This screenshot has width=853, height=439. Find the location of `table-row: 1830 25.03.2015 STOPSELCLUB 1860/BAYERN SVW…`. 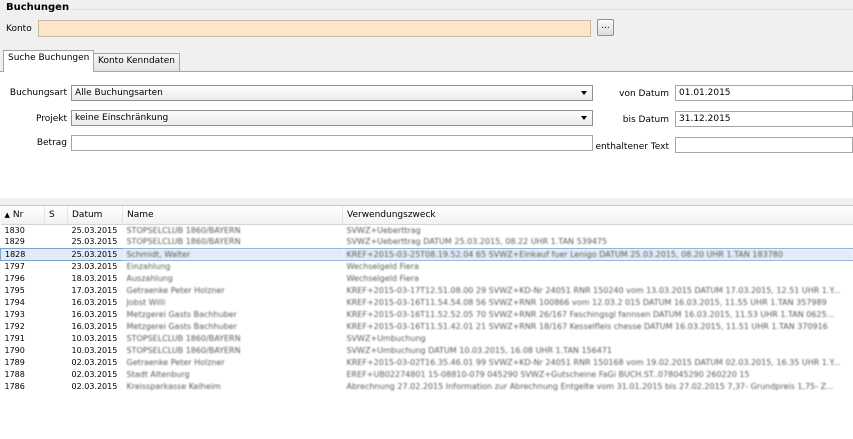

table-row: 1830 25.03.2015 STOPSELCLUB 1860/BAYERN SVW… is located at coordinates (427, 230).